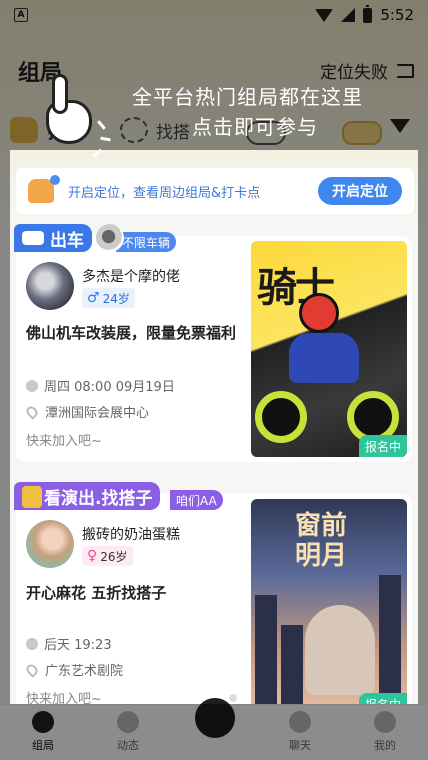 This screenshot has width=428, height=760. I want to click on category-tag: 出车, so click(53, 238).